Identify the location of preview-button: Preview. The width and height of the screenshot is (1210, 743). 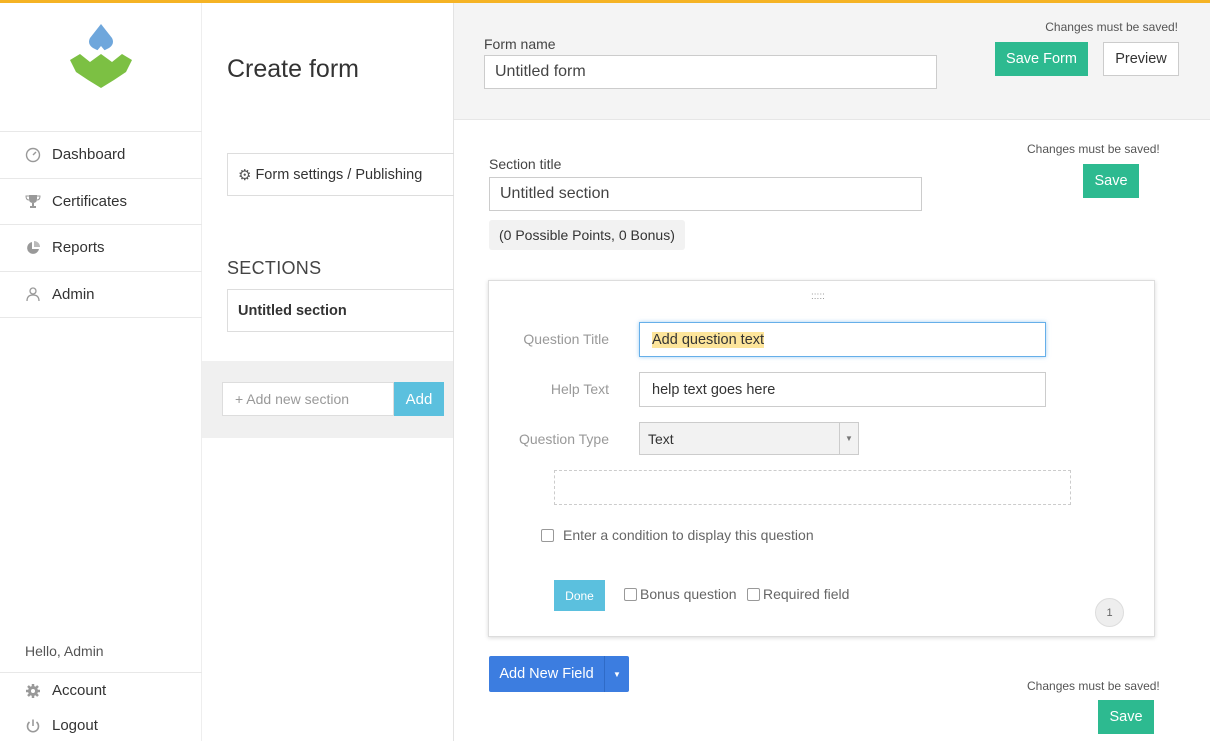
(1141, 59).